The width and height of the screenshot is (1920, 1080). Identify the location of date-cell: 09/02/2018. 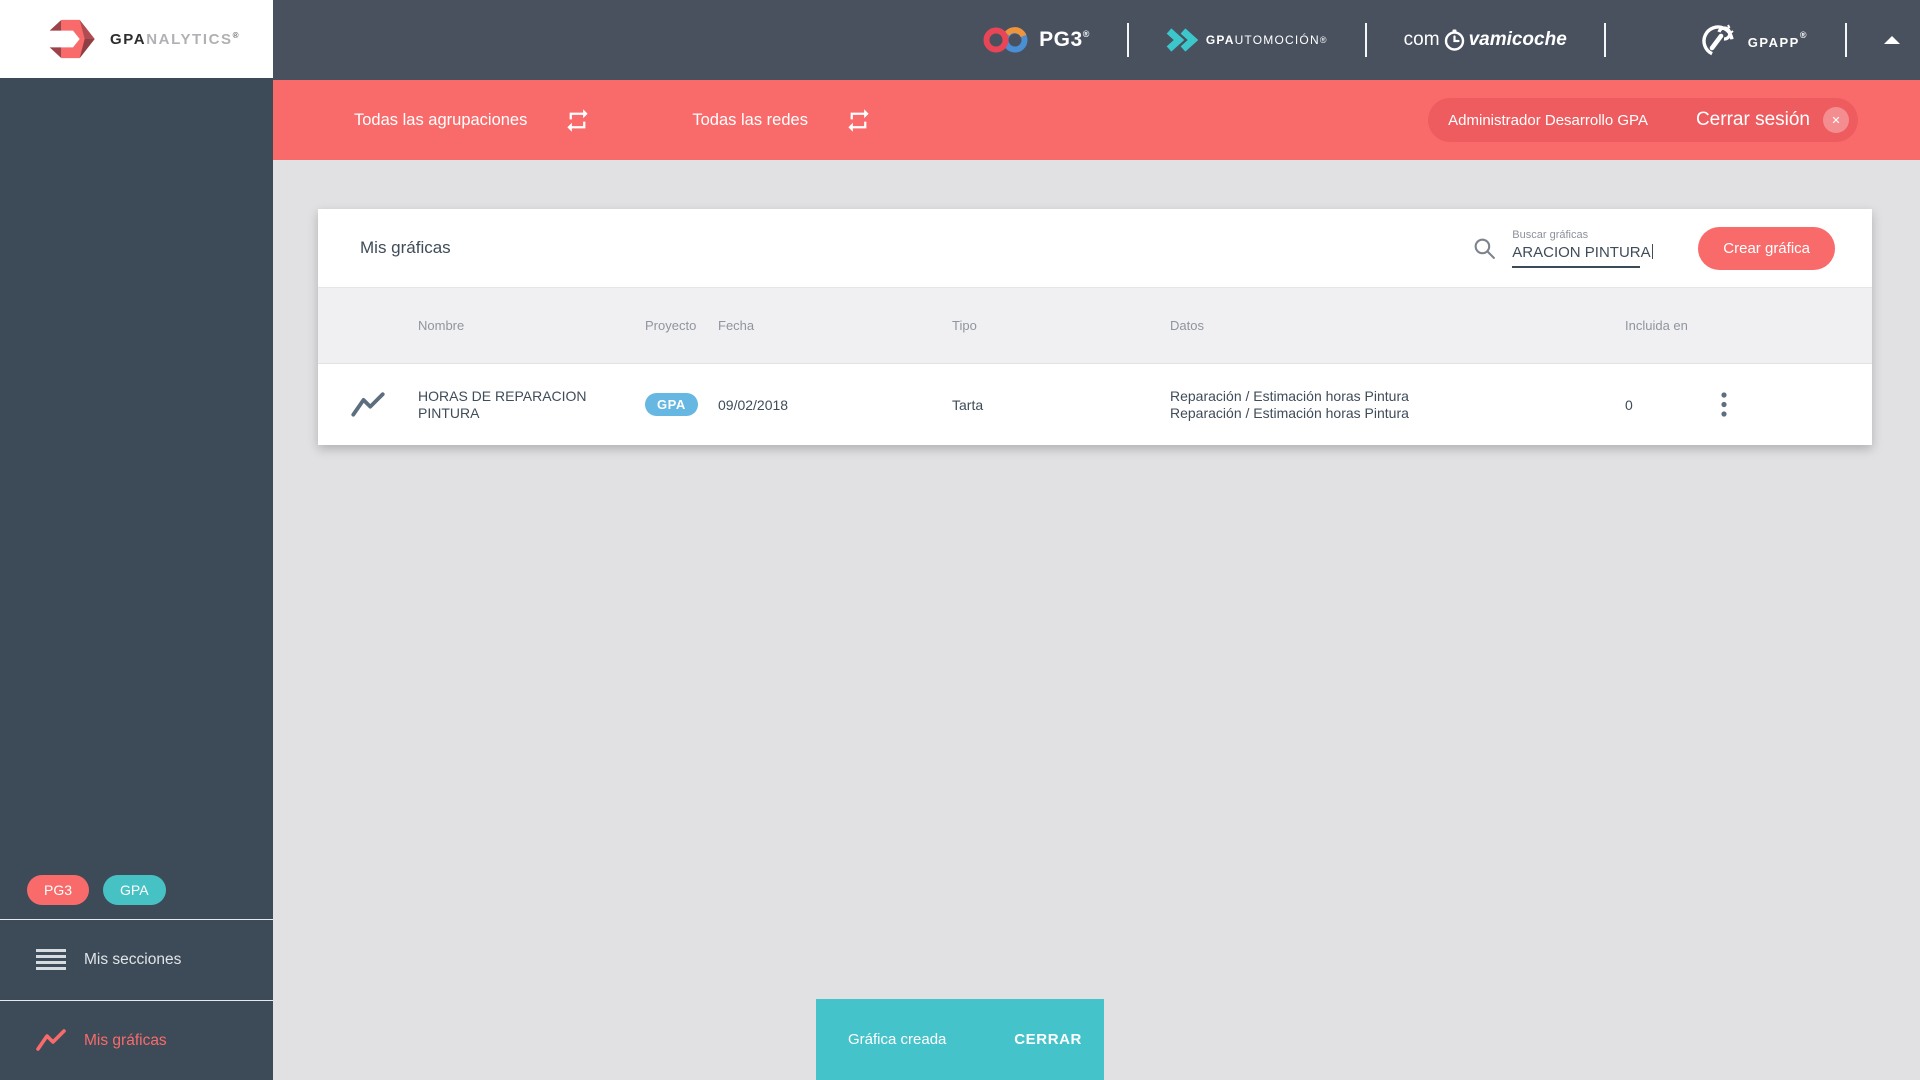
(753, 404).